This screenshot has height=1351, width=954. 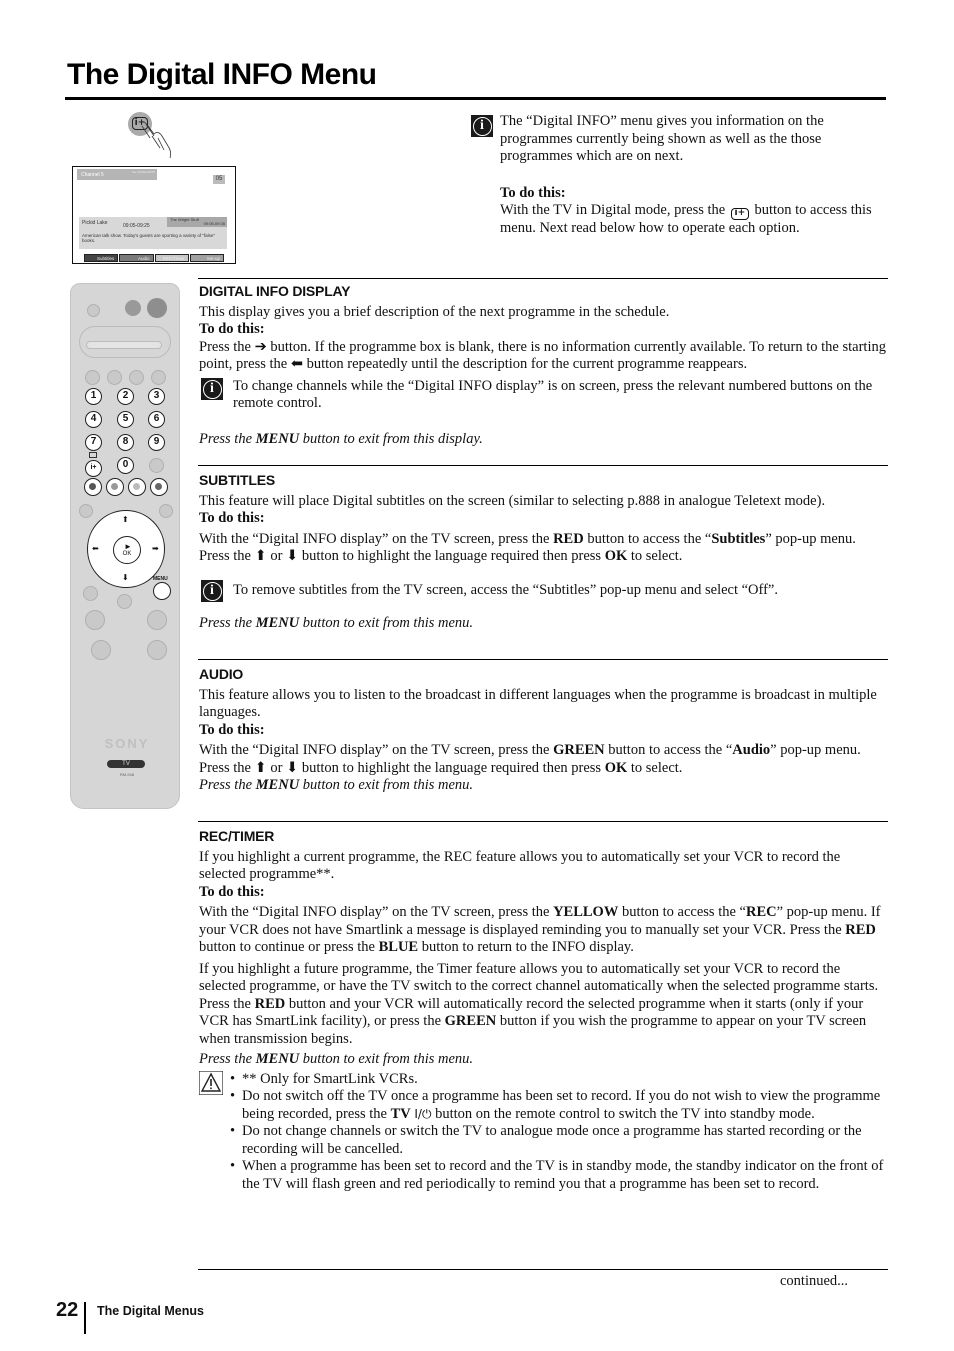 What do you see at coordinates (559, 1080) in the screenshot?
I see `warning-item: ** Only for SmartLink VCRs.` at bounding box center [559, 1080].